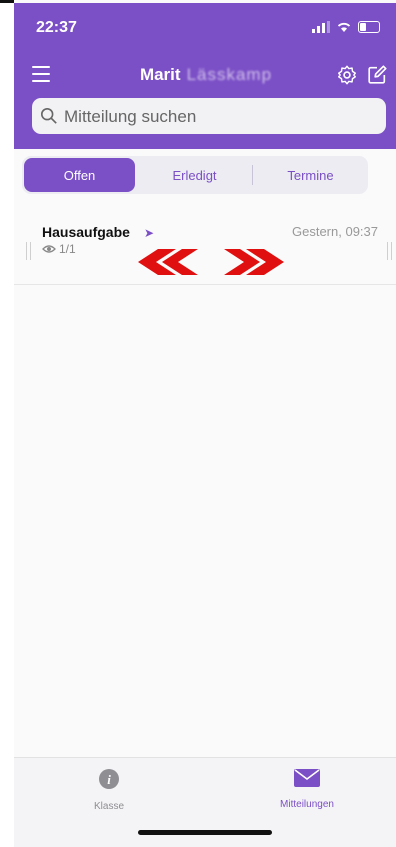 The height and width of the screenshot is (847, 396). I want to click on navigation-bar: Marit Lässkamp, so click(205, 76).